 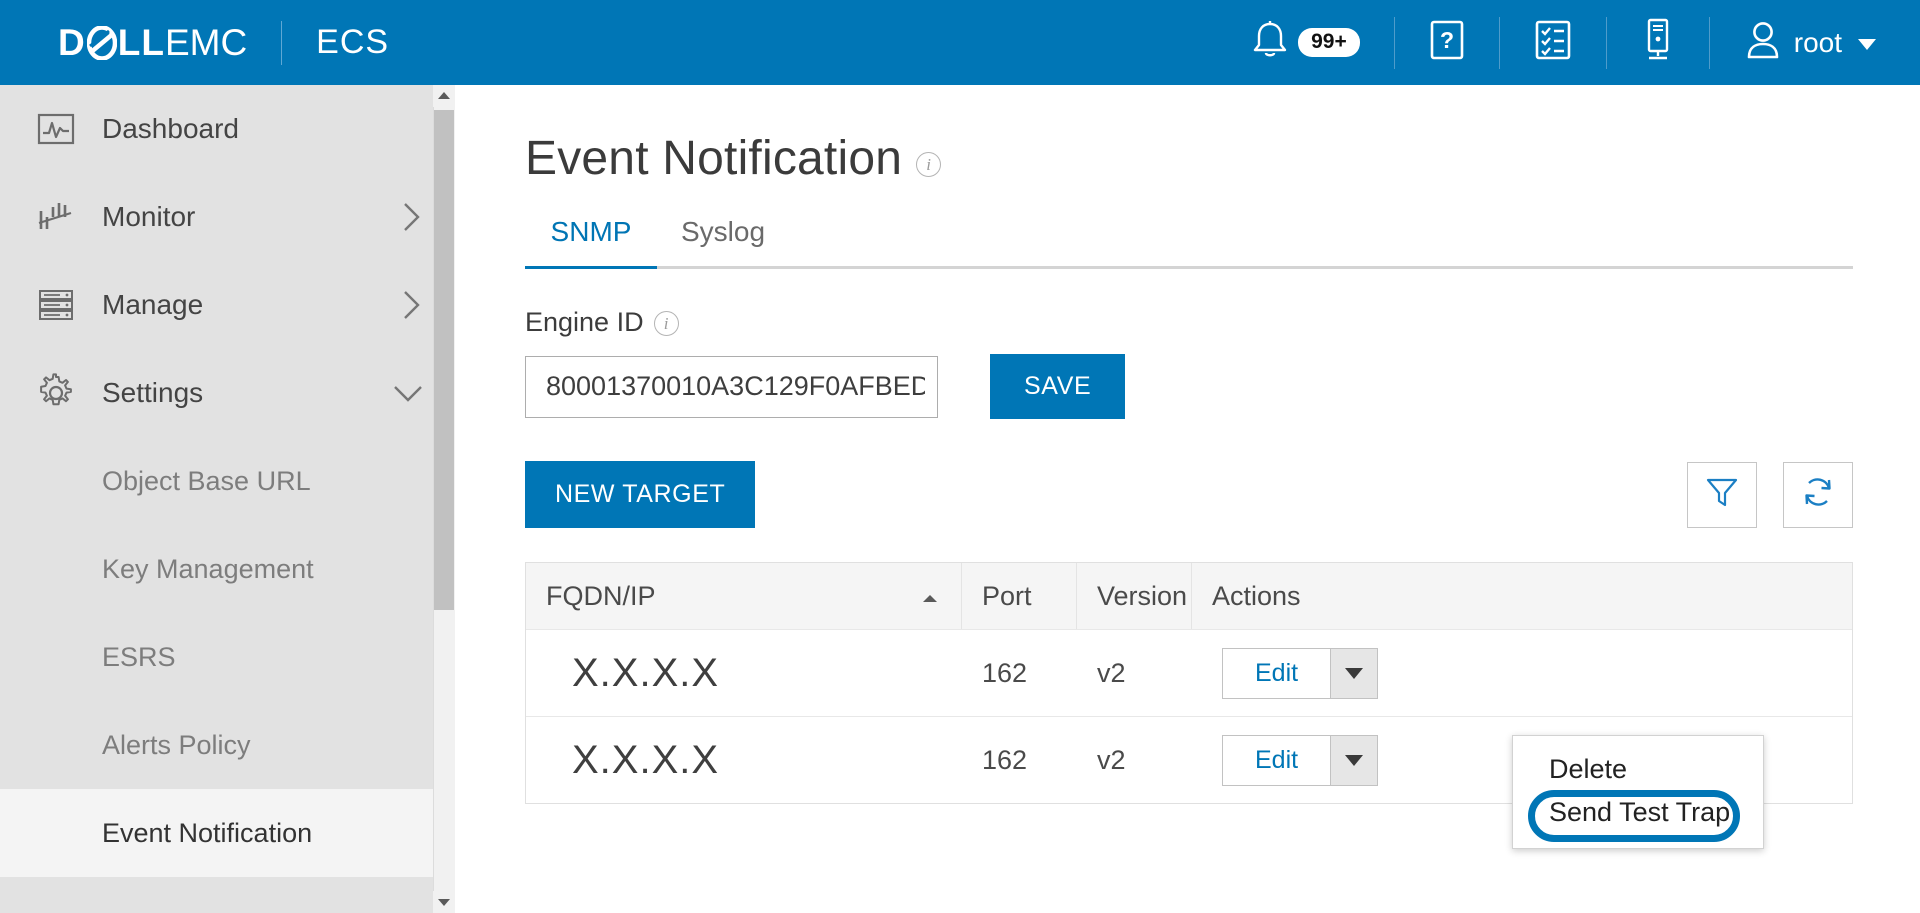 What do you see at coordinates (1222, 322) in the screenshot?
I see `engine-id-label-row: Engine ID i` at bounding box center [1222, 322].